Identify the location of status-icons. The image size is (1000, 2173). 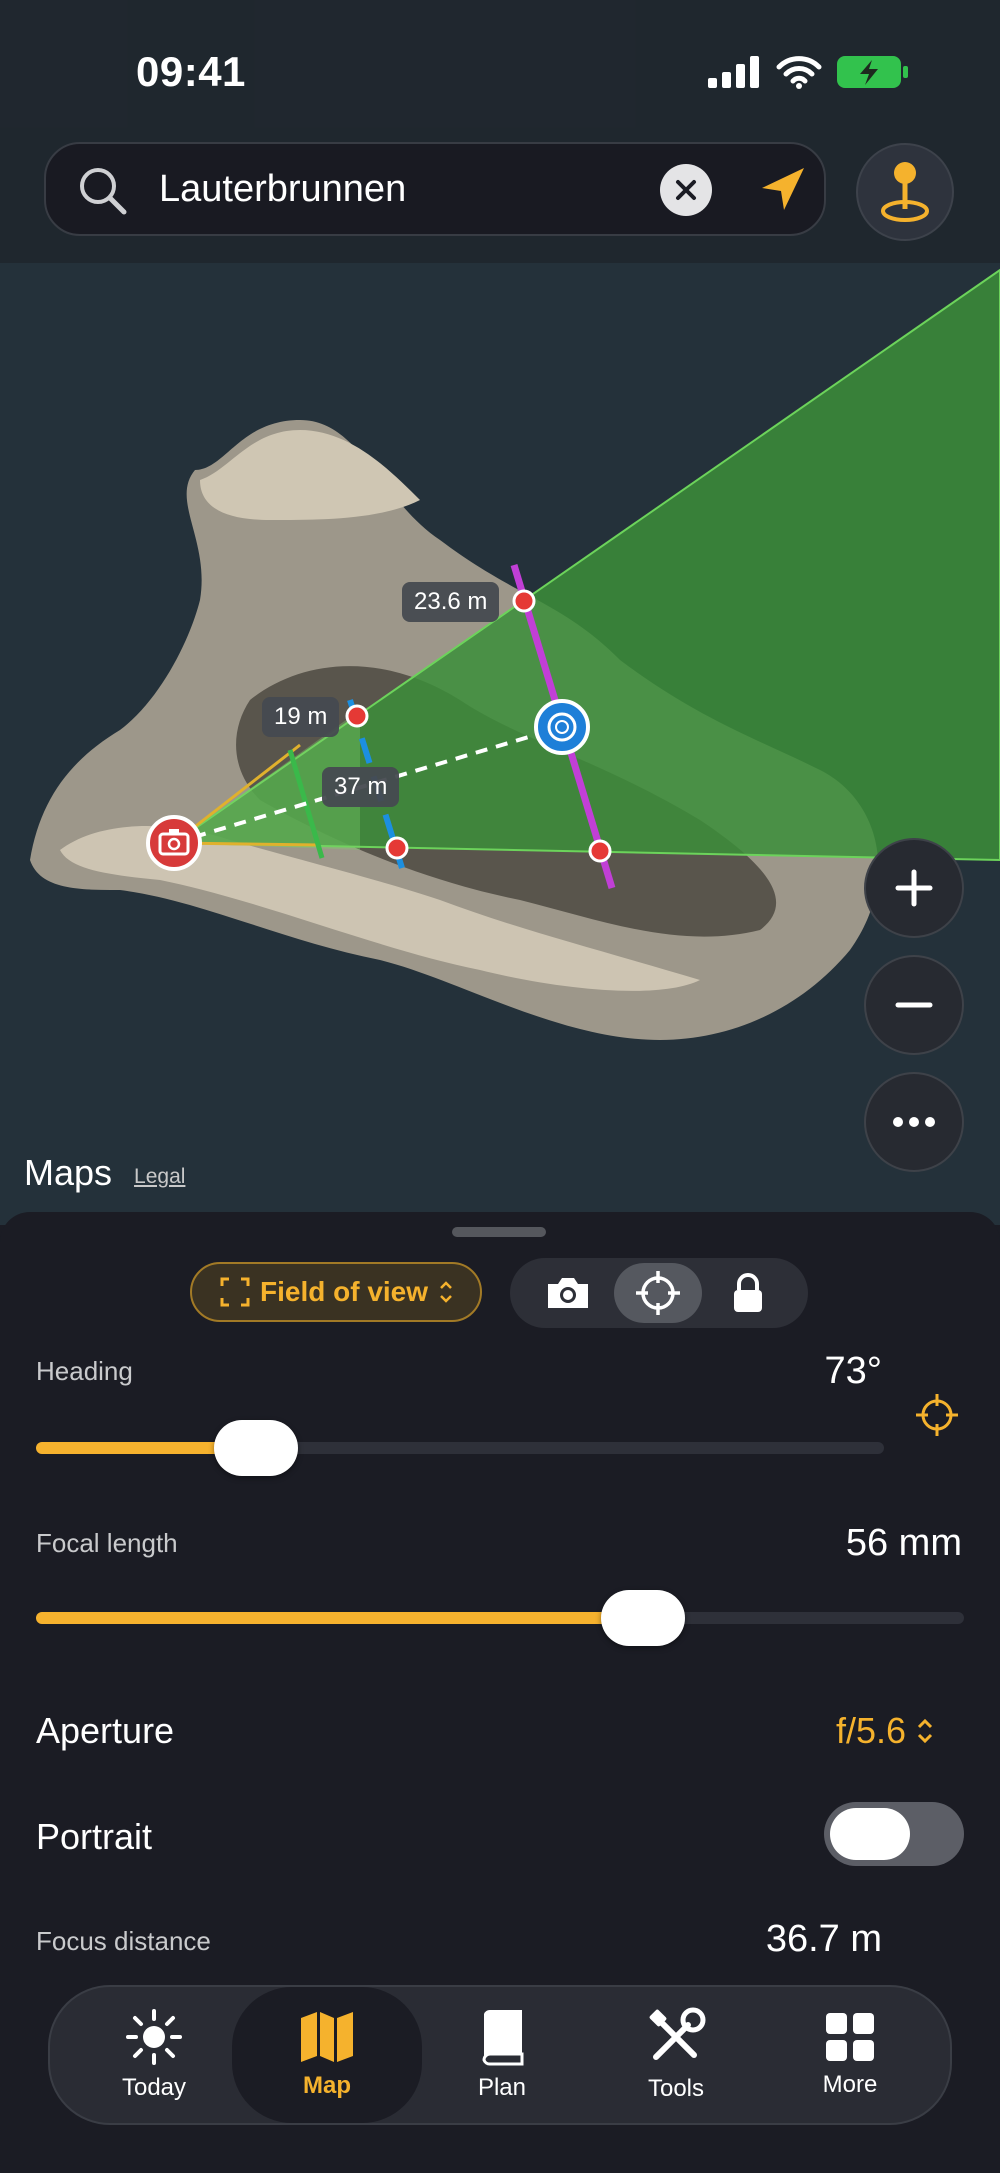
(809, 72).